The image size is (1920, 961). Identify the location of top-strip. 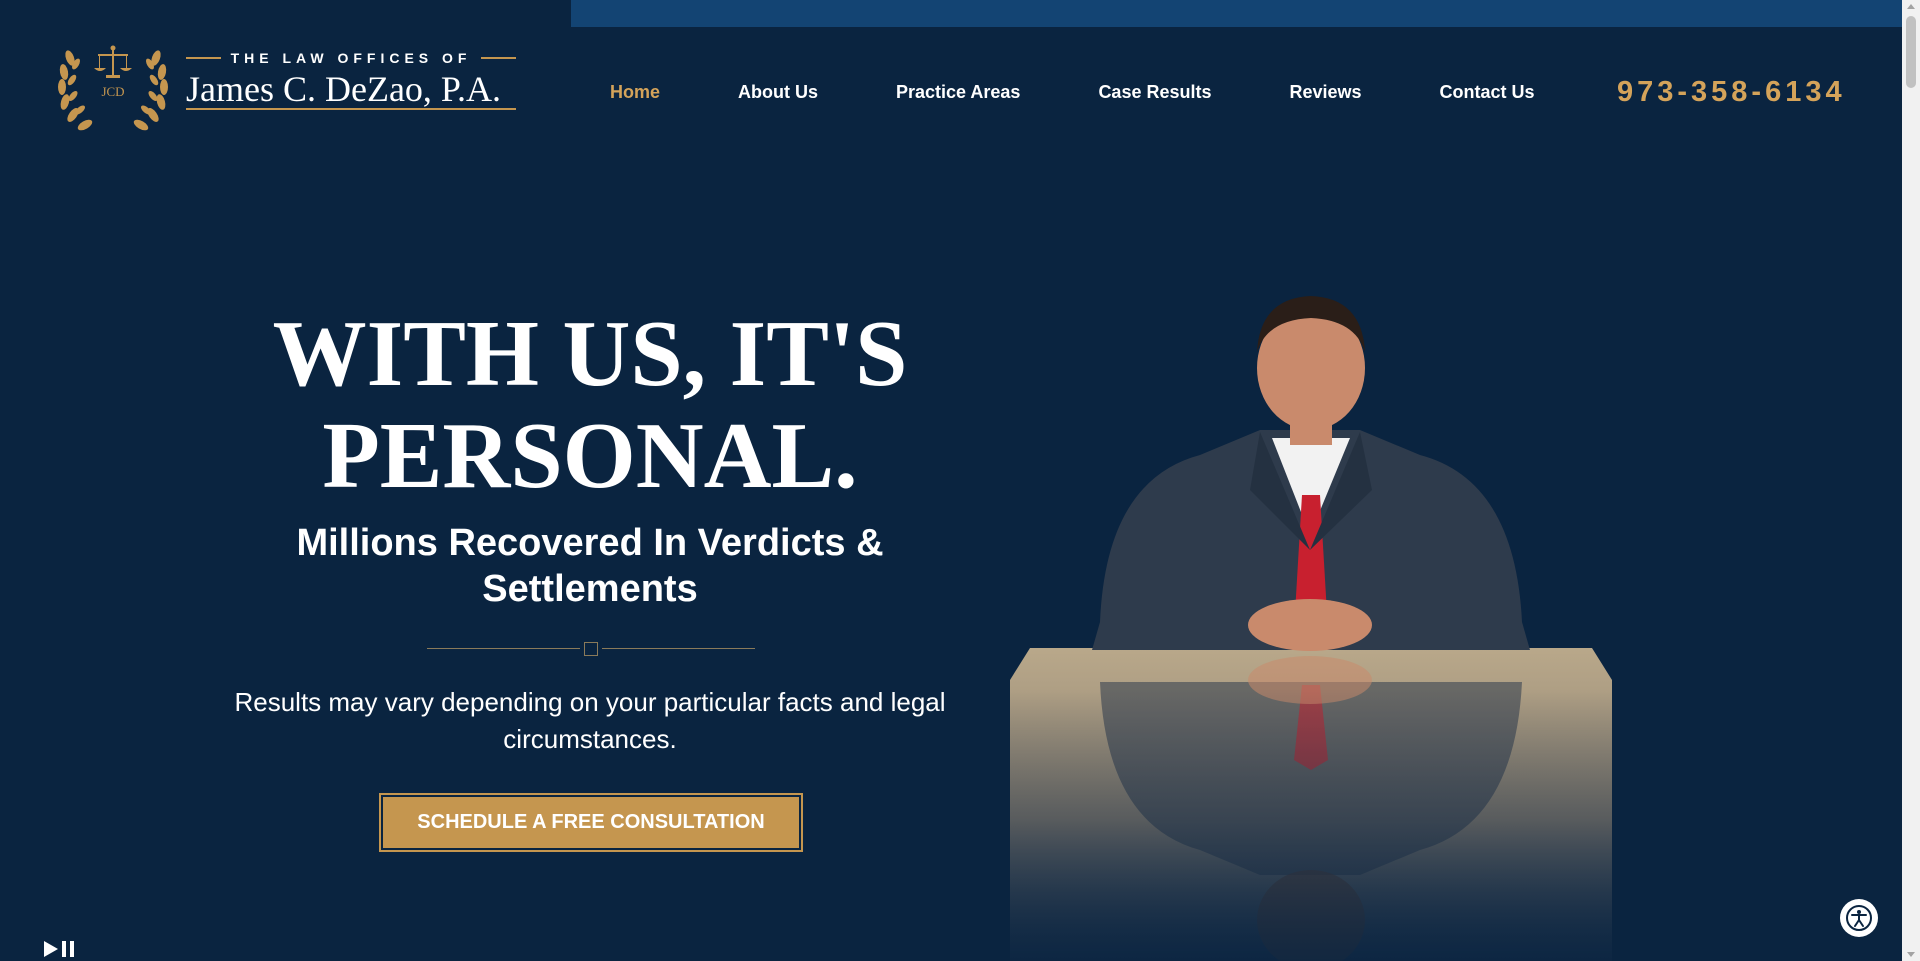
(1236, 13).